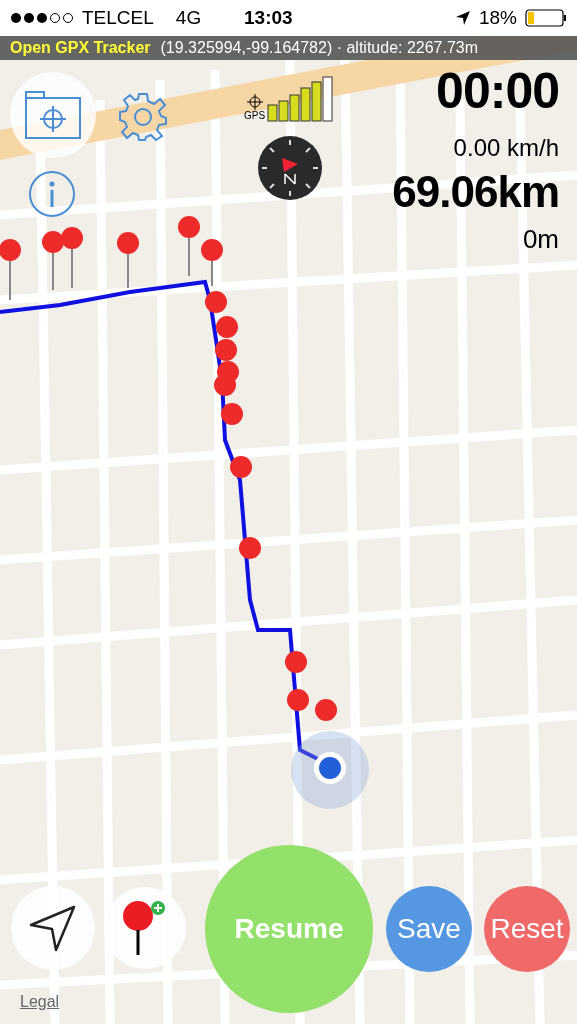  I want to click on crosshair-icon, so click(254, 102).